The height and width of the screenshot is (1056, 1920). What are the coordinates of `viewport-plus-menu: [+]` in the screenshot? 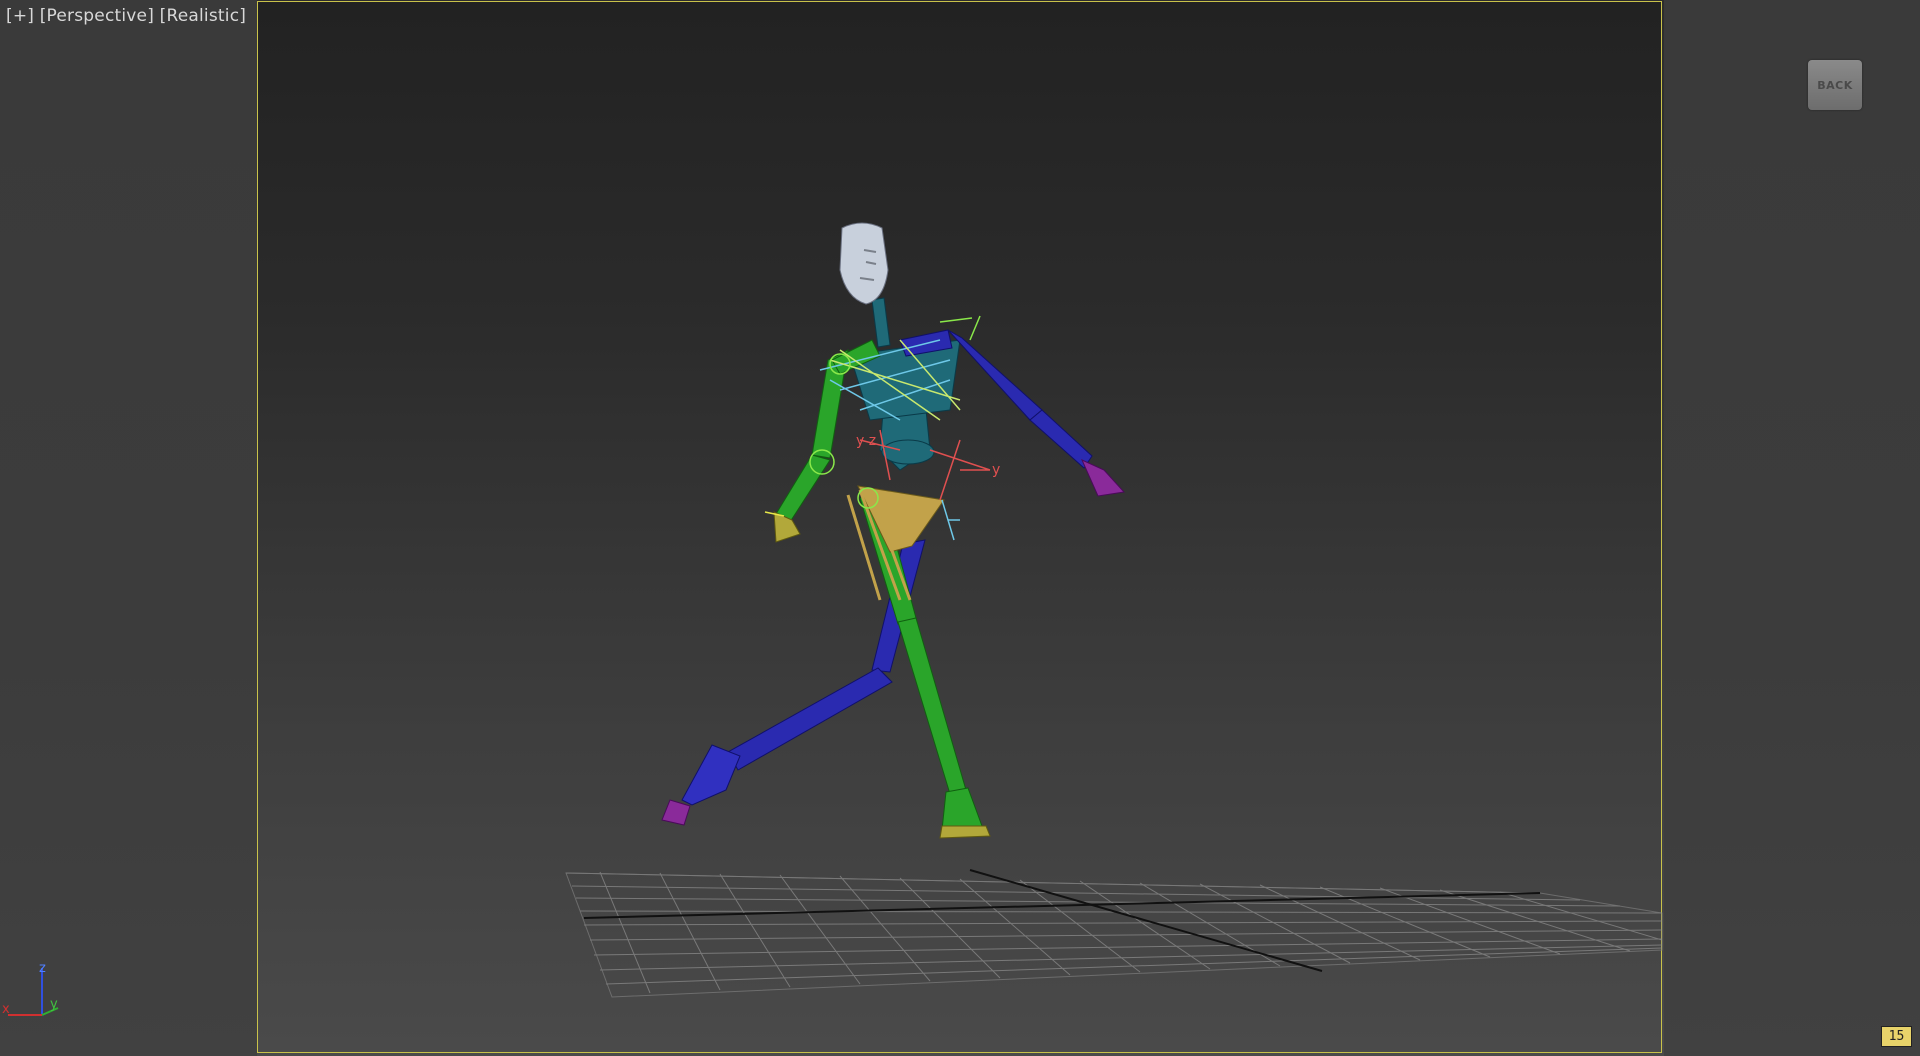 It's located at (20, 16).